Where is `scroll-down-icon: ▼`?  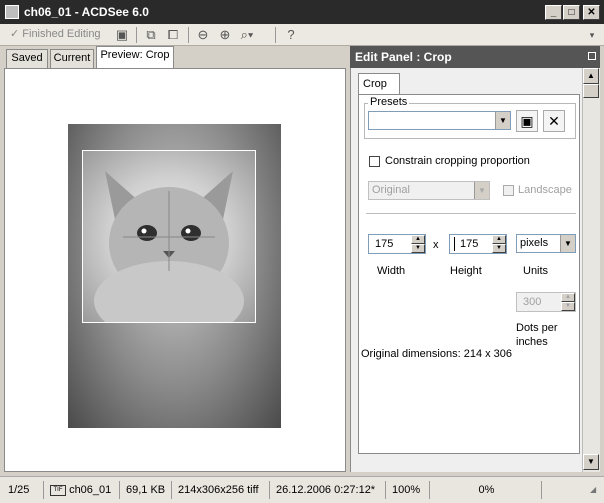
scroll-down-icon: ▼ is located at coordinates (591, 462).